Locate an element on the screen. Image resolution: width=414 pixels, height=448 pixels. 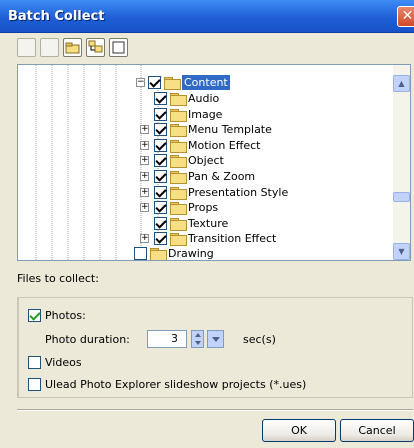
videos-label: Videos is located at coordinates (63, 362).